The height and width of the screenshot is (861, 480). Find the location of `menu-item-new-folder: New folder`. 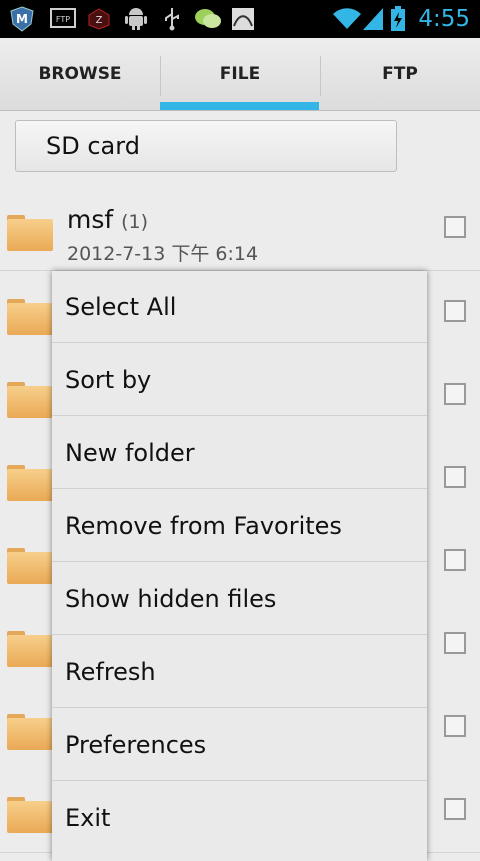

menu-item-new-folder: New folder is located at coordinates (239, 453).